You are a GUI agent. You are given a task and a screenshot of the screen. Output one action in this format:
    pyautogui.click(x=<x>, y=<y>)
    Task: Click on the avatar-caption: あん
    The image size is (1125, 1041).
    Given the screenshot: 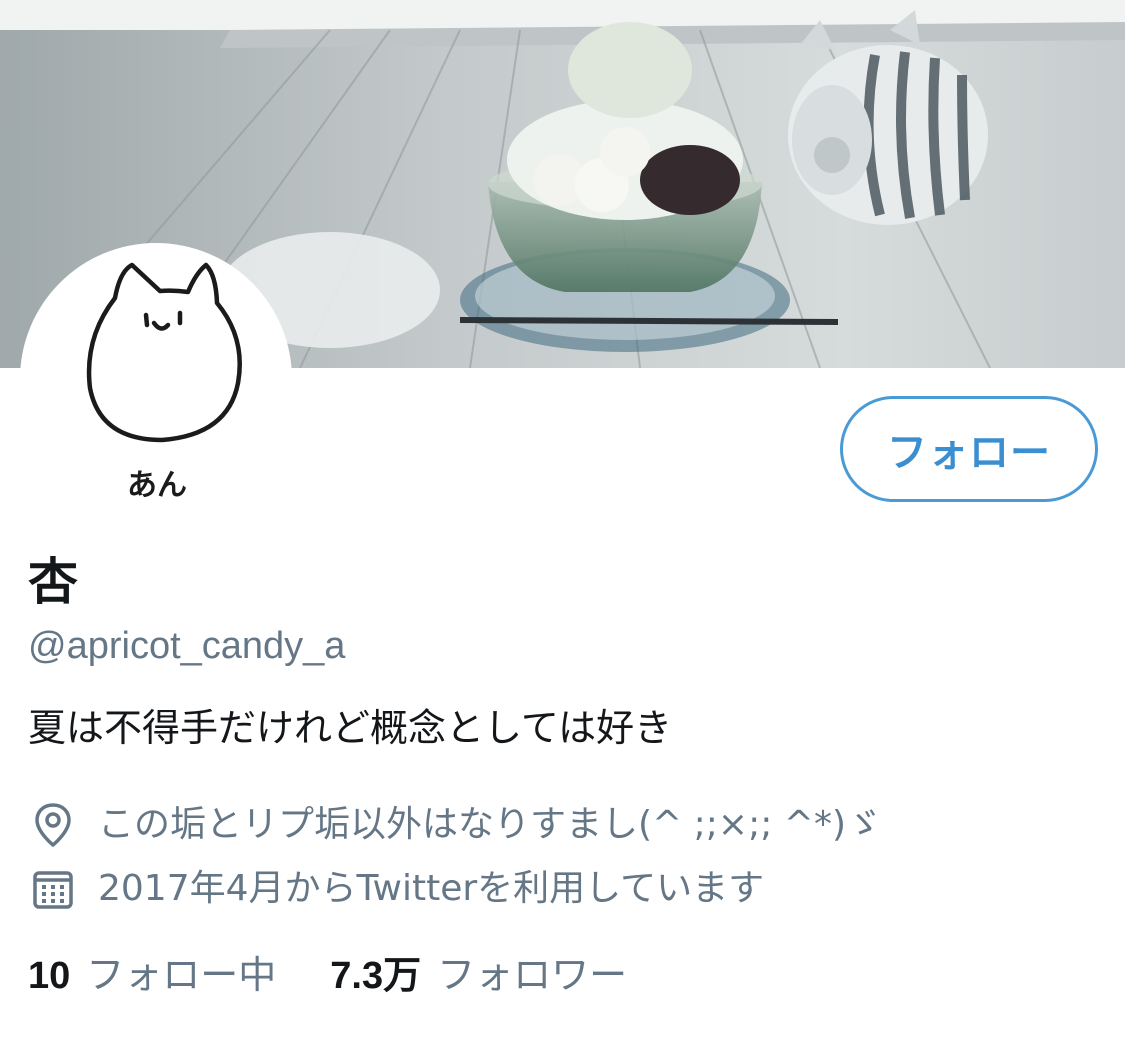 What is the action you would take?
    pyautogui.click(x=157, y=485)
    